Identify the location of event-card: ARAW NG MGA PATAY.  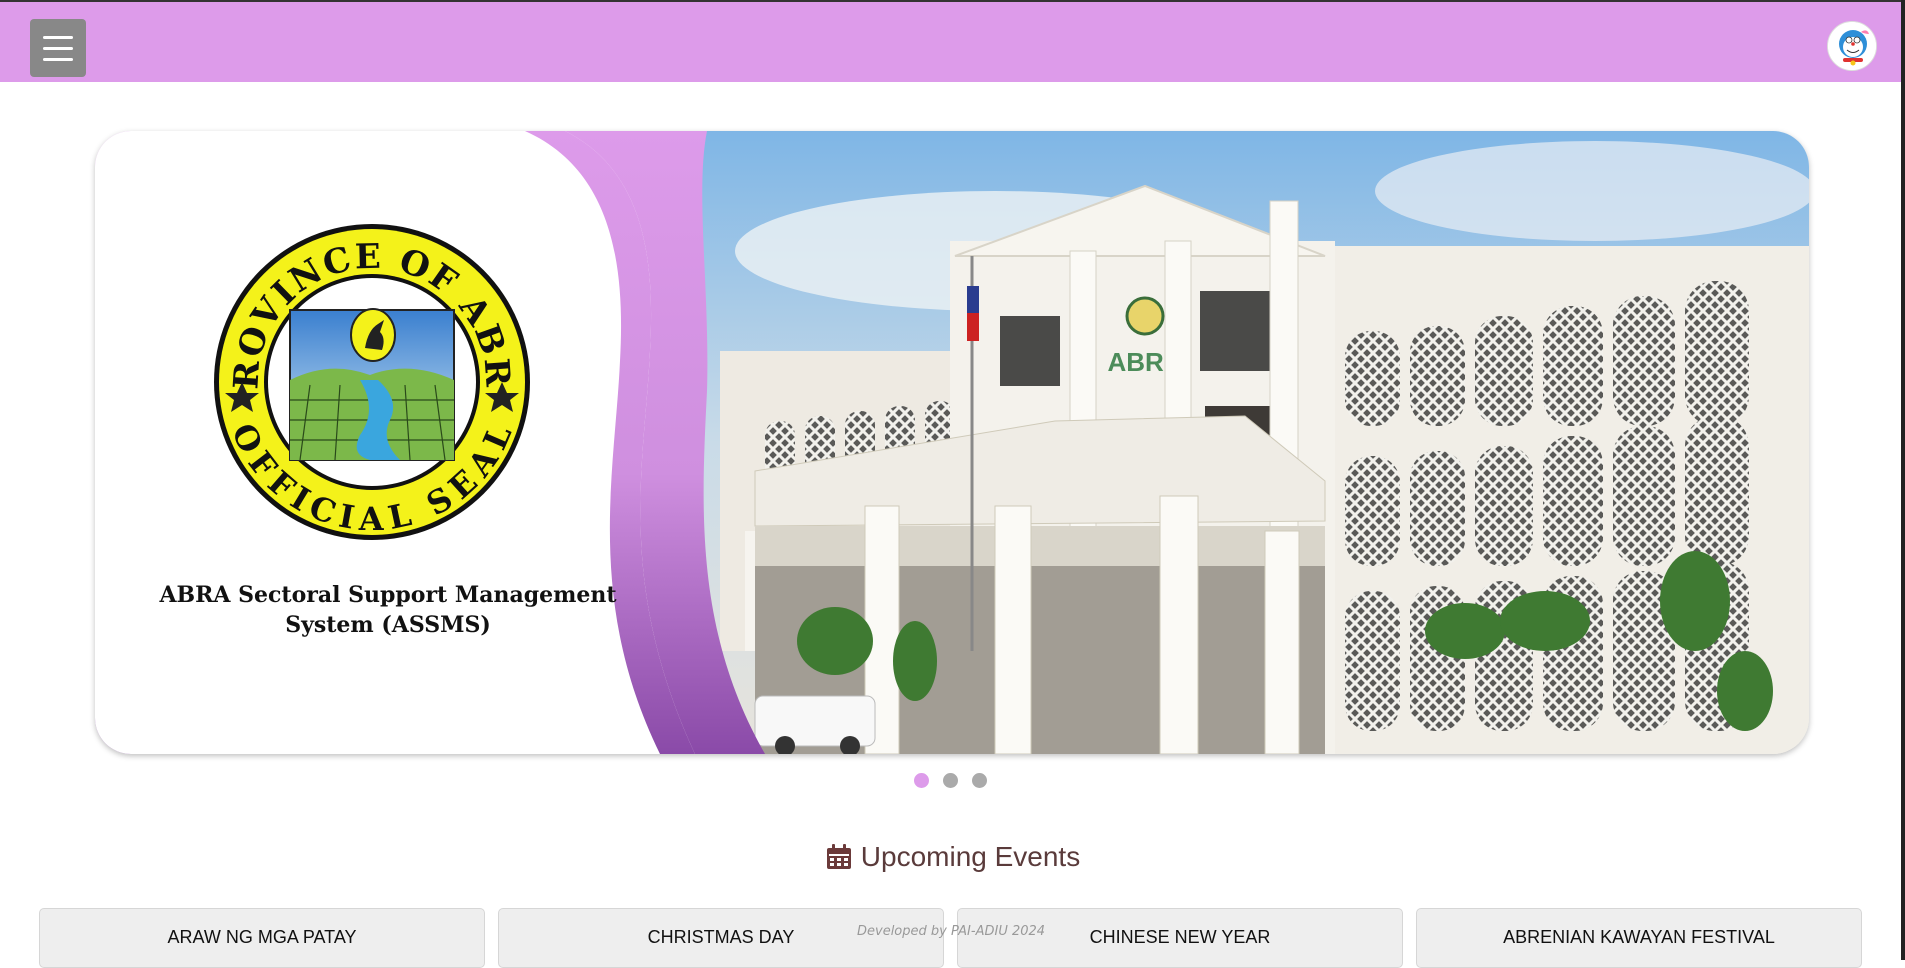
(262, 938).